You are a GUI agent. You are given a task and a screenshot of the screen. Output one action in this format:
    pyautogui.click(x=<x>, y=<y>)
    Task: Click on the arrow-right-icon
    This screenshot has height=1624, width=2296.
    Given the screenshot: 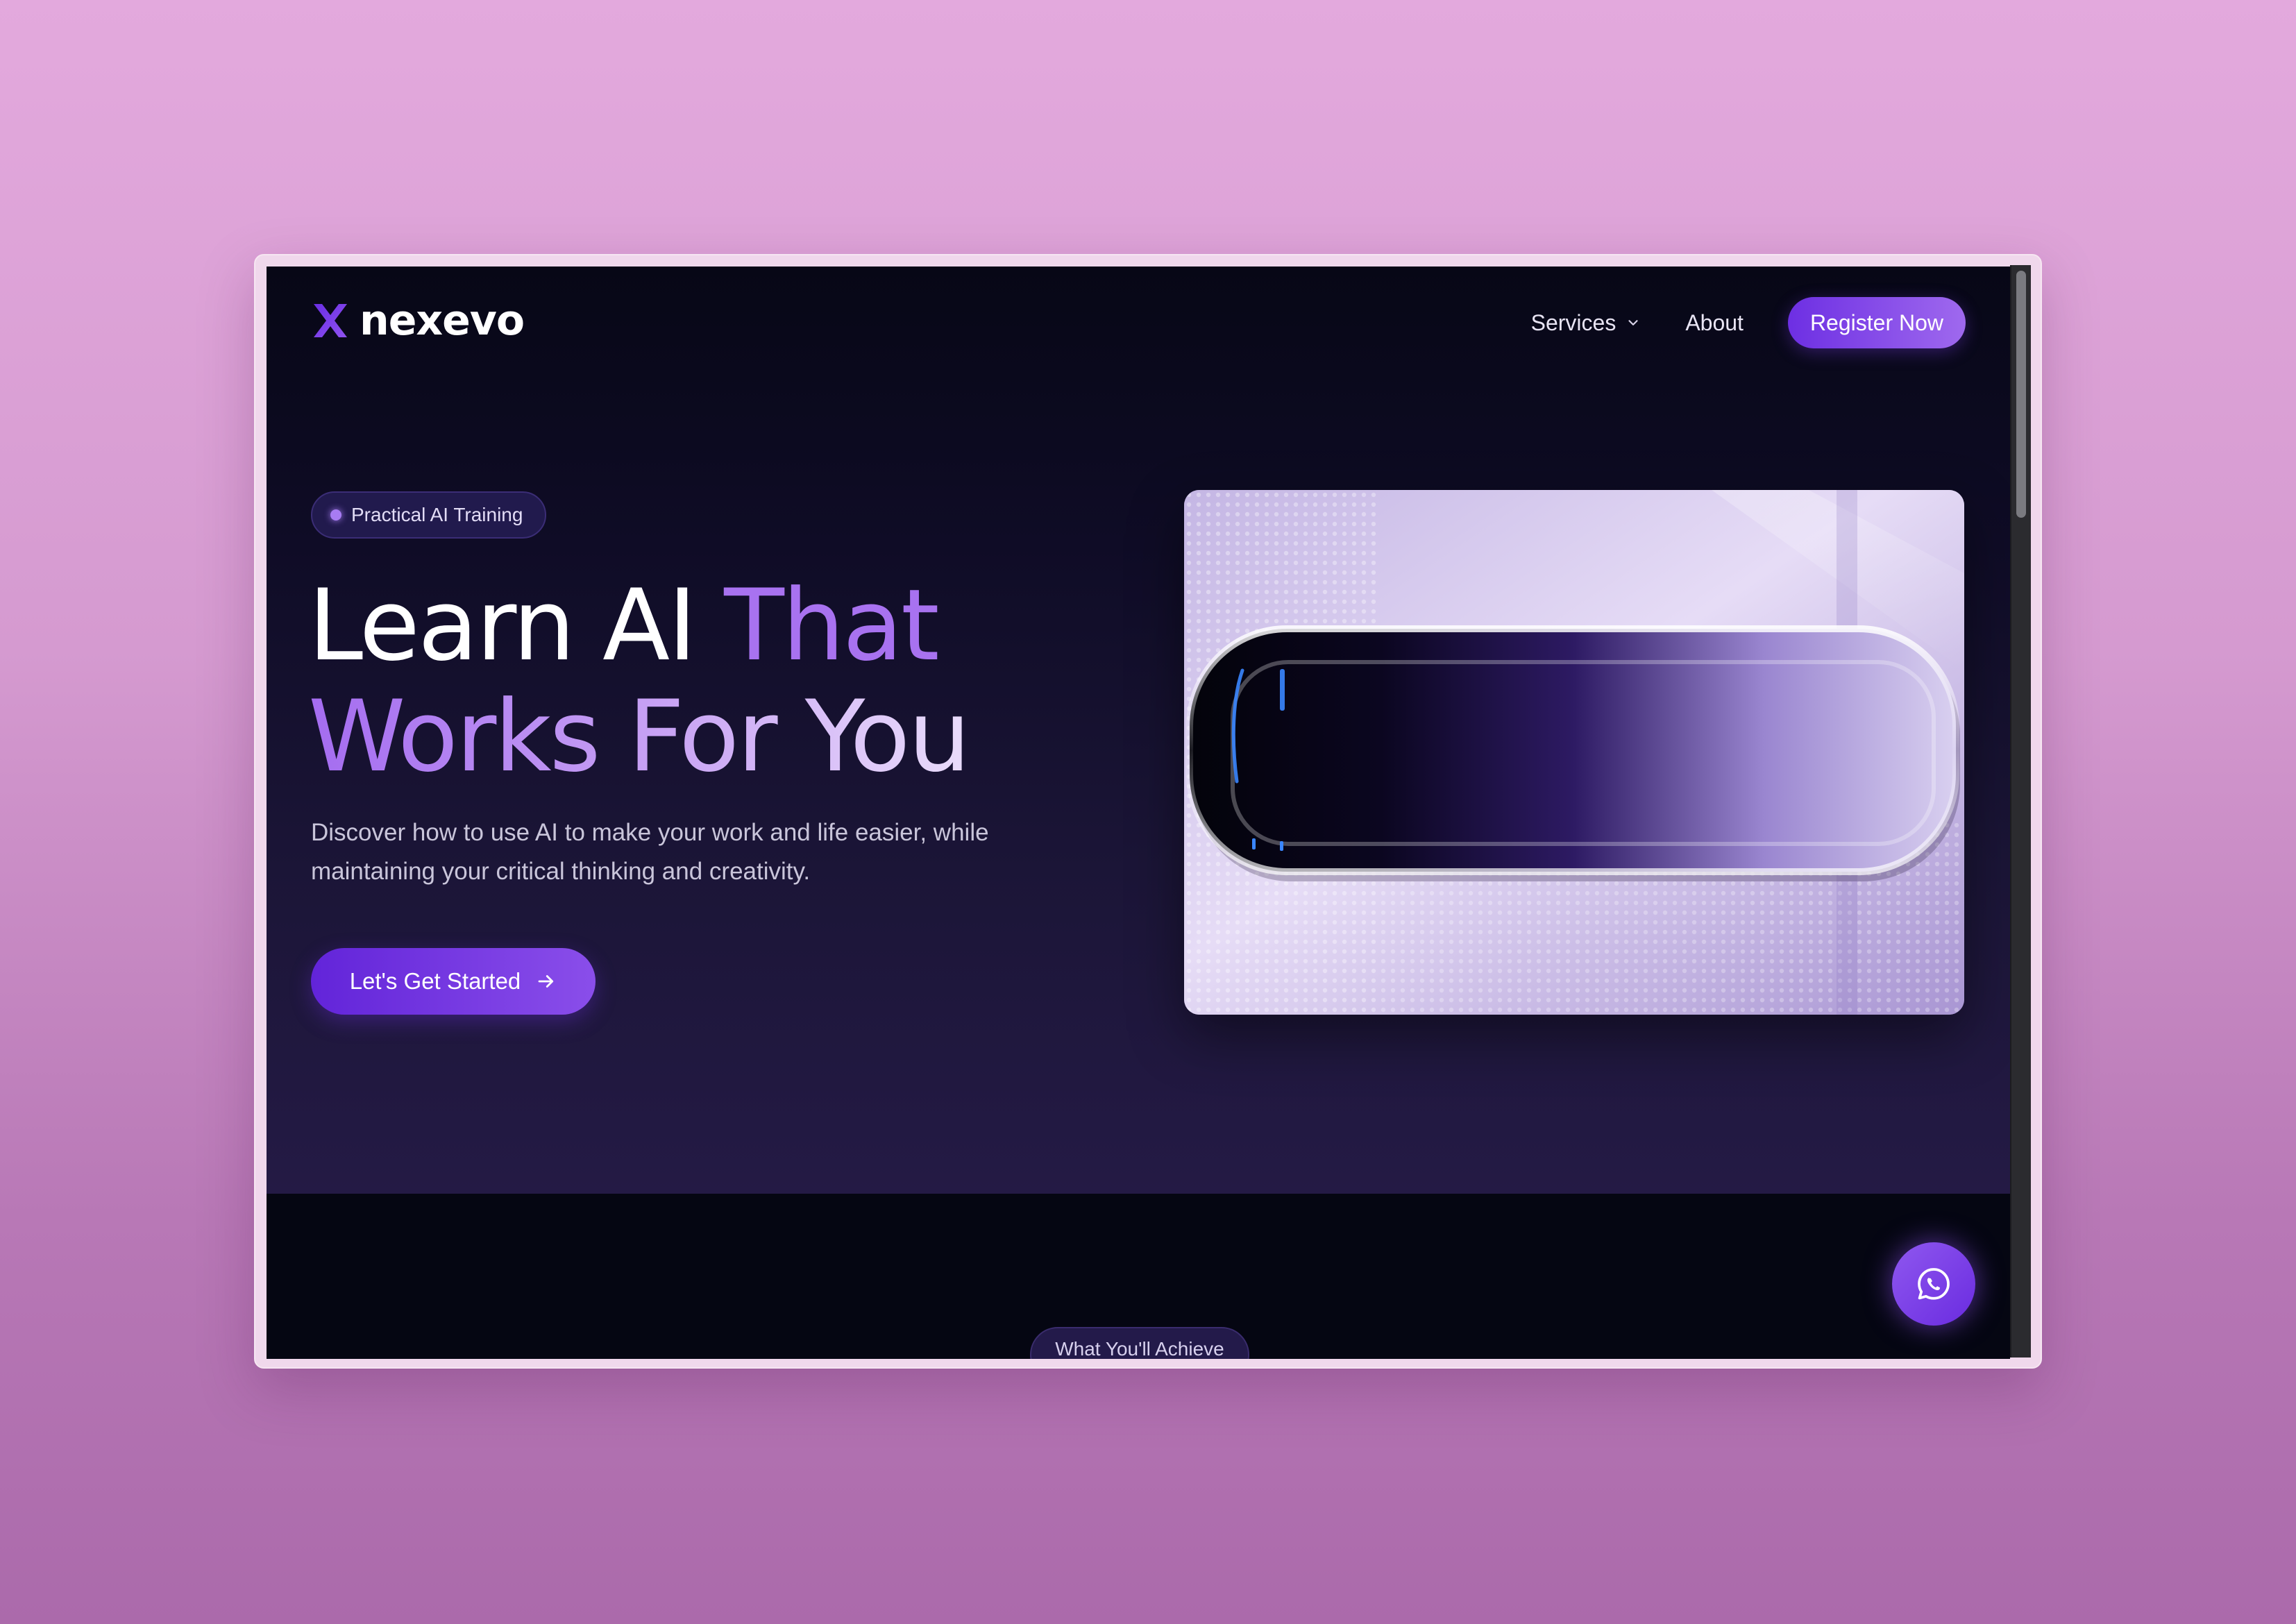 What is the action you would take?
    pyautogui.click(x=546, y=981)
    